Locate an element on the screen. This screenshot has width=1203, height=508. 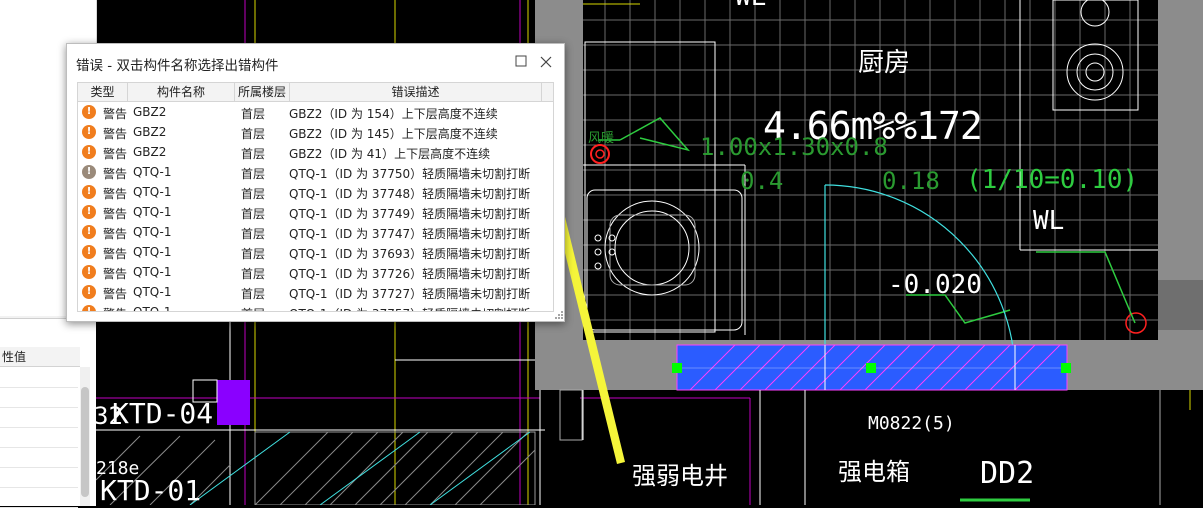
property-value-header: 性值 is located at coordinates (40, 357).